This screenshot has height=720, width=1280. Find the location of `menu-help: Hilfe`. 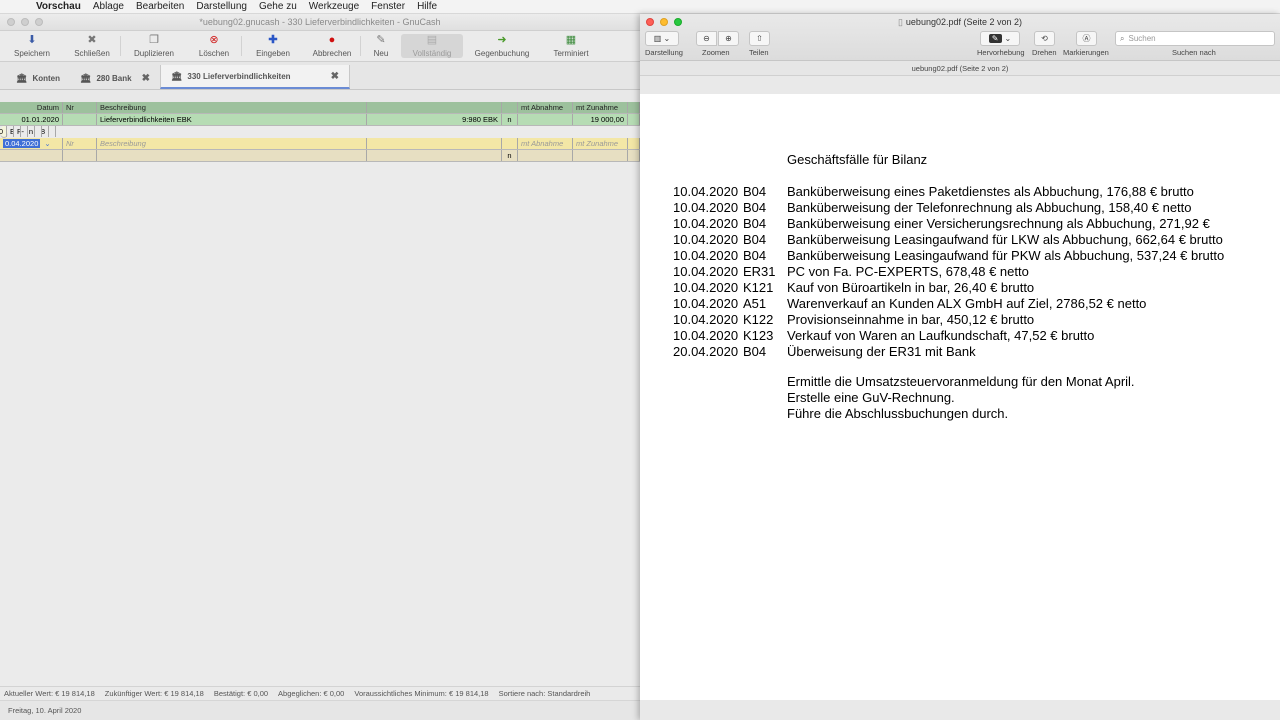

menu-help: Hilfe is located at coordinates (427, 6).